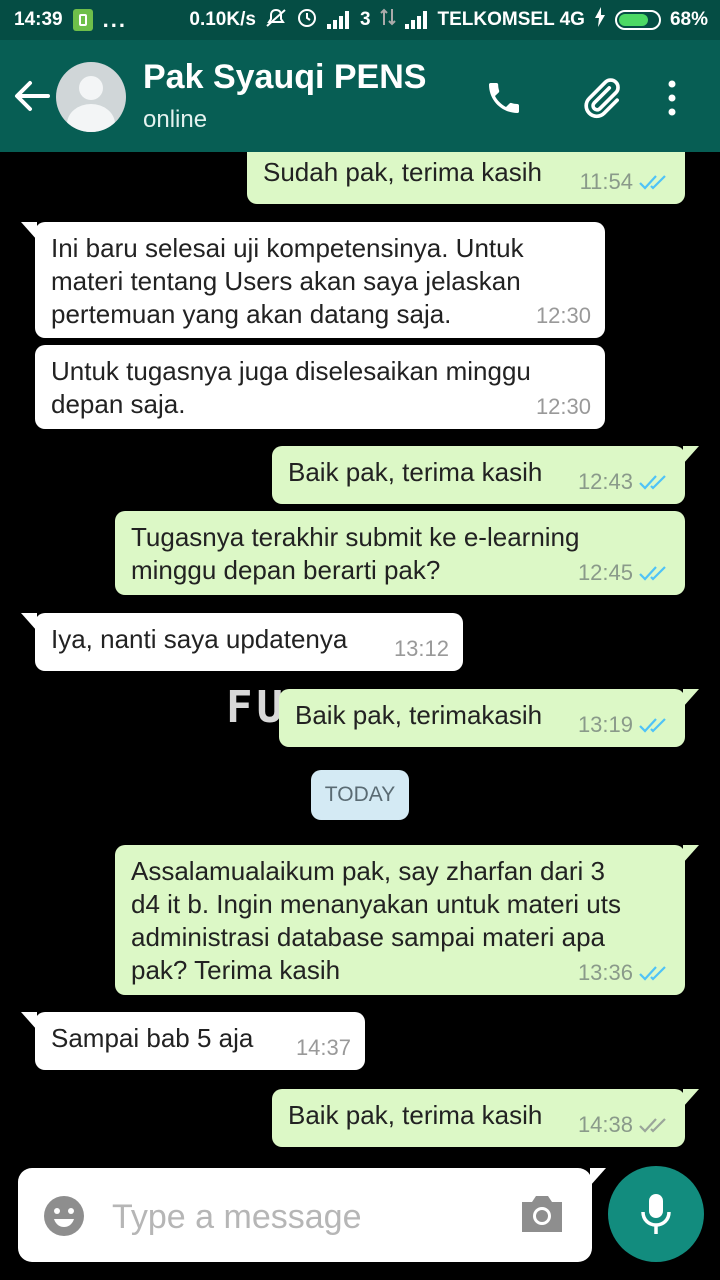 The width and height of the screenshot is (720, 1280). What do you see at coordinates (688, 19) in the screenshot?
I see `battery-percent: 68%` at bounding box center [688, 19].